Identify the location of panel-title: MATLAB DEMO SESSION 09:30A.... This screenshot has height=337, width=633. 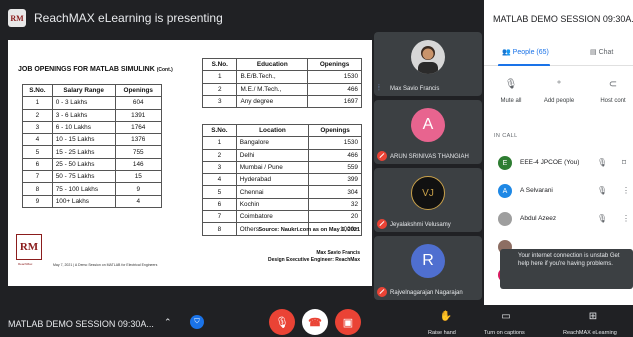
(563, 19).